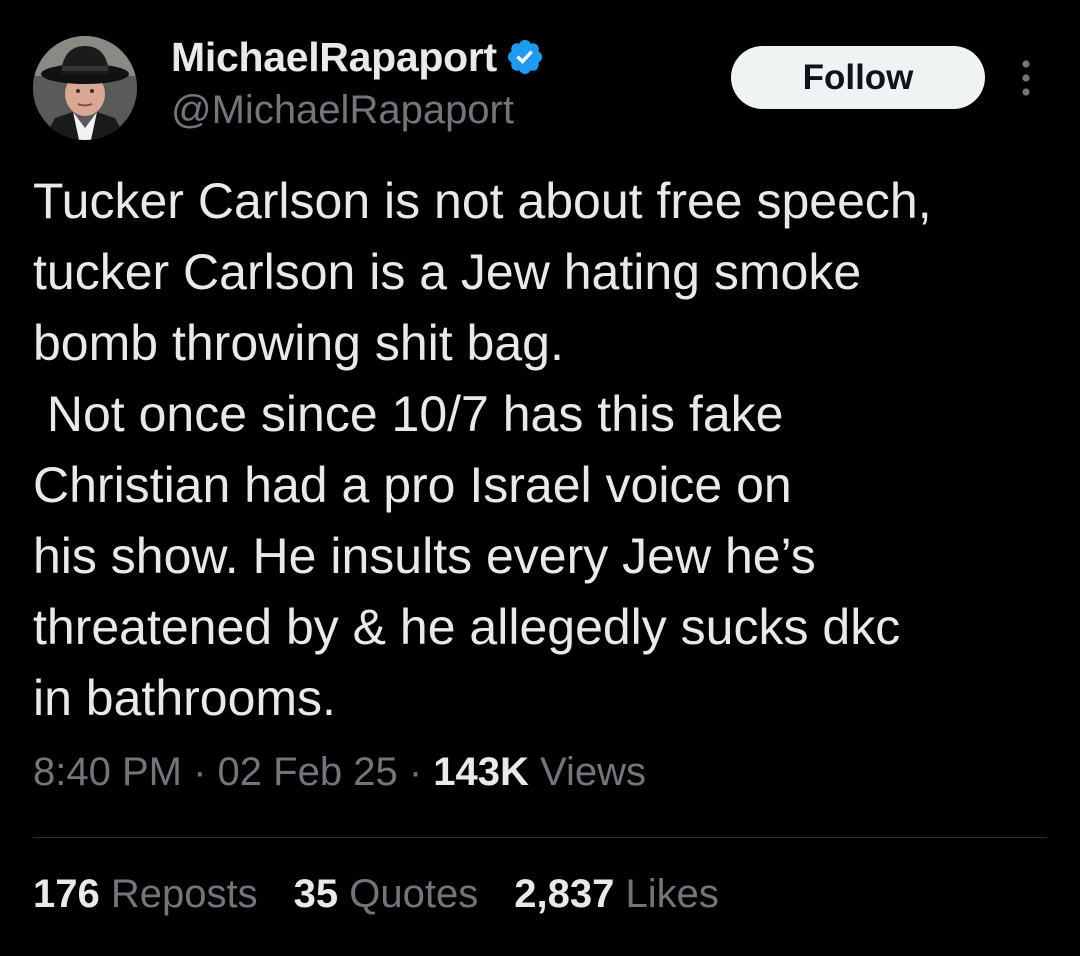 The height and width of the screenshot is (956, 1080). Describe the element at coordinates (107, 772) in the screenshot. I see `tweet-time: 8:40 PM` at that location.